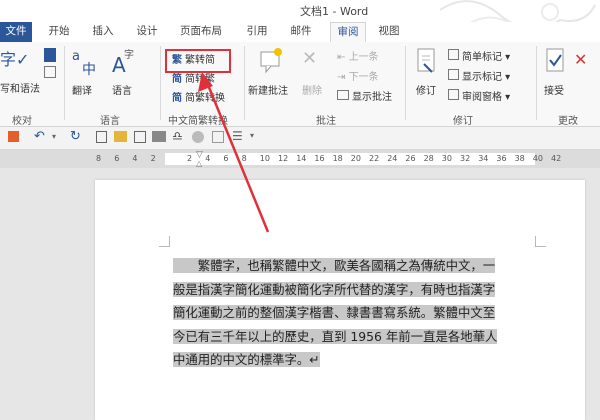  Describe the element at coordinates (427, 62) in the screenshot. I see `track-changes-icon` at that location.